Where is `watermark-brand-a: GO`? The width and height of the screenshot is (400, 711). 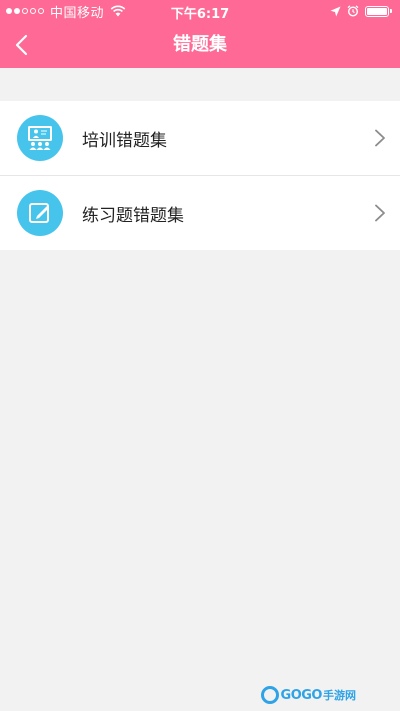 watermark-brand-a: GO is located at coordinates (291, 695).